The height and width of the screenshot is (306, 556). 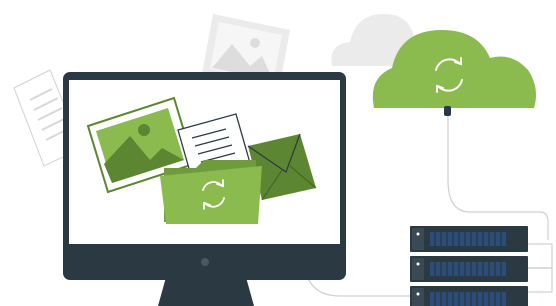 I want to click on folder-sync-icon, so click(x=211, y=192).